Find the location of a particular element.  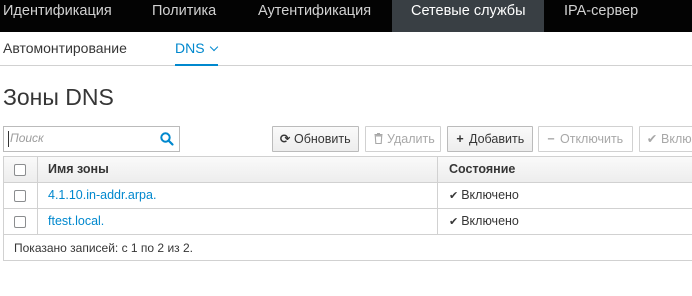

table-row: ftest.local. ✔ Включено is located at coordinates (348, 222).